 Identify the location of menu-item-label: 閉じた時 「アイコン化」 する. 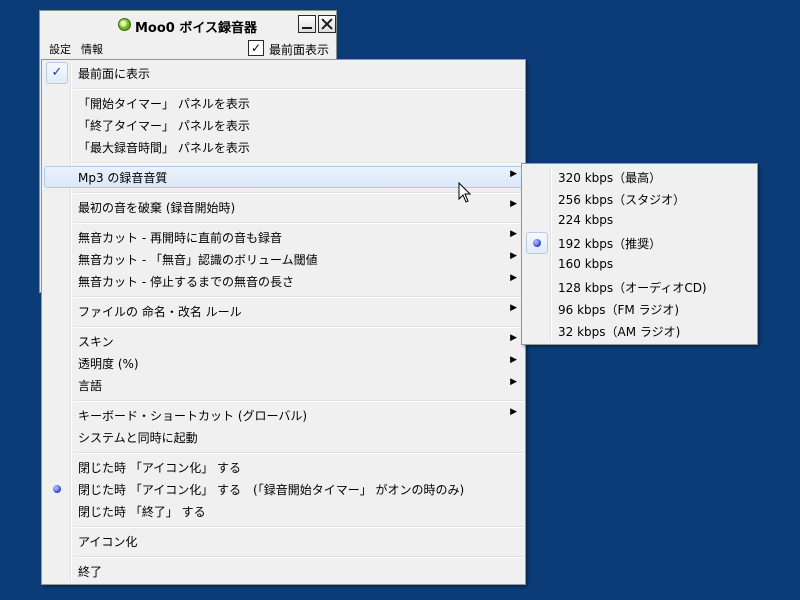
(160, 468).